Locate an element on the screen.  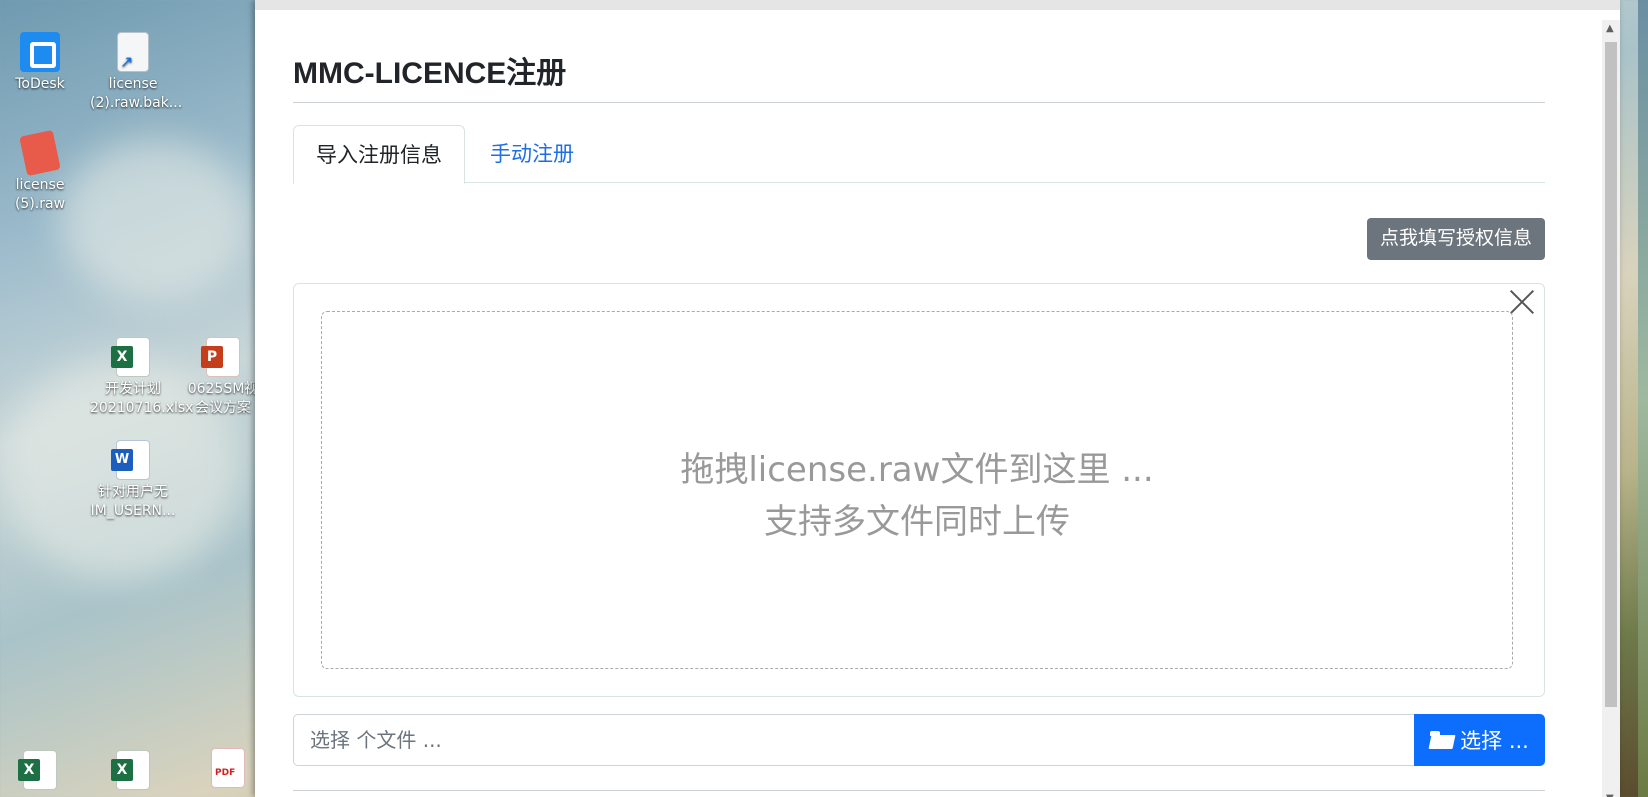
scroll-up-icon: ▲ is located at coordinates (1610, 28).